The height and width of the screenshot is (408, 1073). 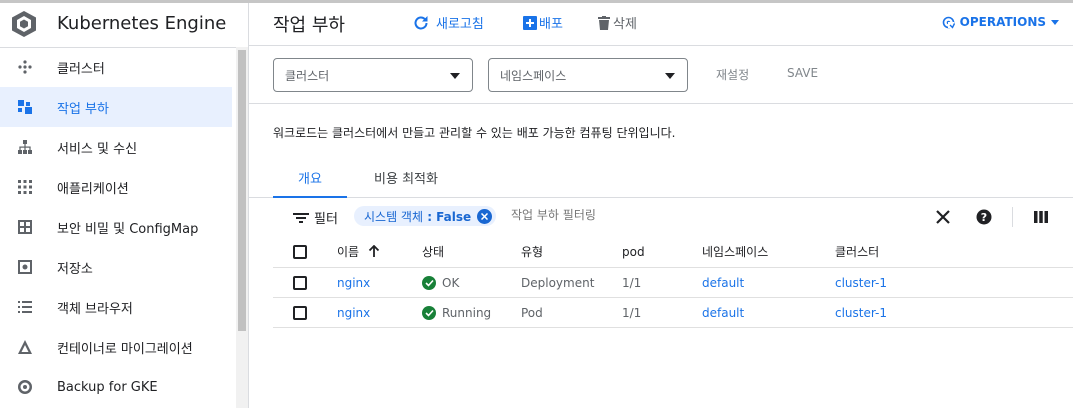 I want to click on dropdown-arrow-icon, so click(x=670, y=76).